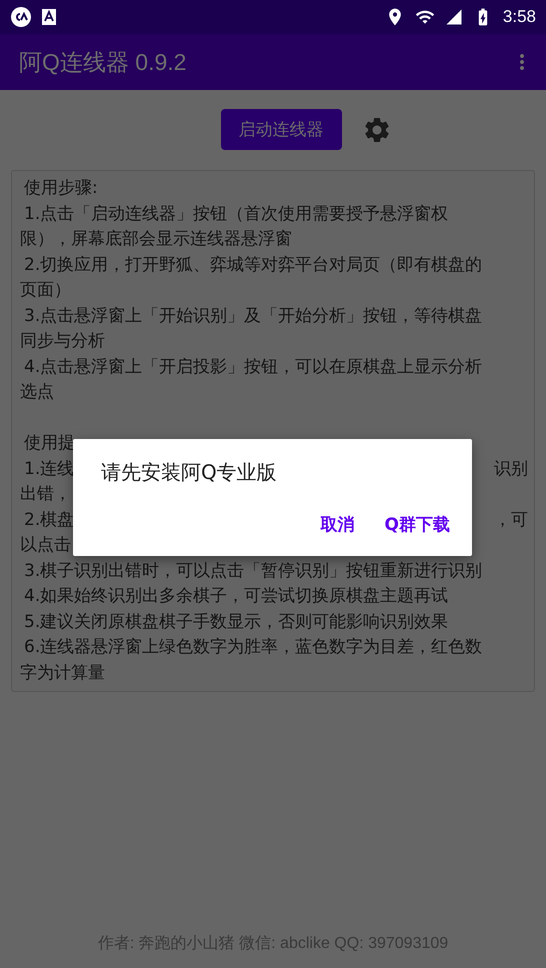 The image size is (546, 968). Describe the element at coordinates (235, 622) in the screenshot. I see `instruction-text: 5.建议关闭原棋盘棋子手数显示，否则可能影响识别效果` at that location.